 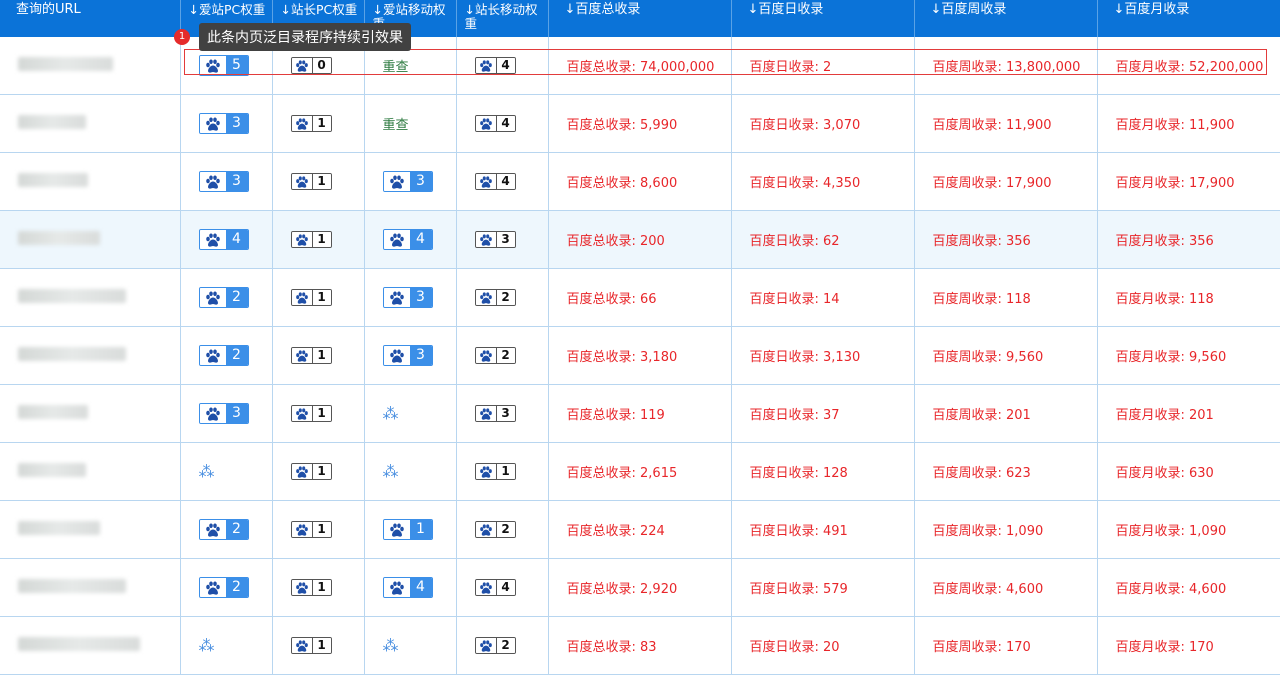 What do you see at coordinates (640, 239) in the screenshot?
I see `baidu-total-cell: 百度总收录: 200` at bounding box center [640, 239].